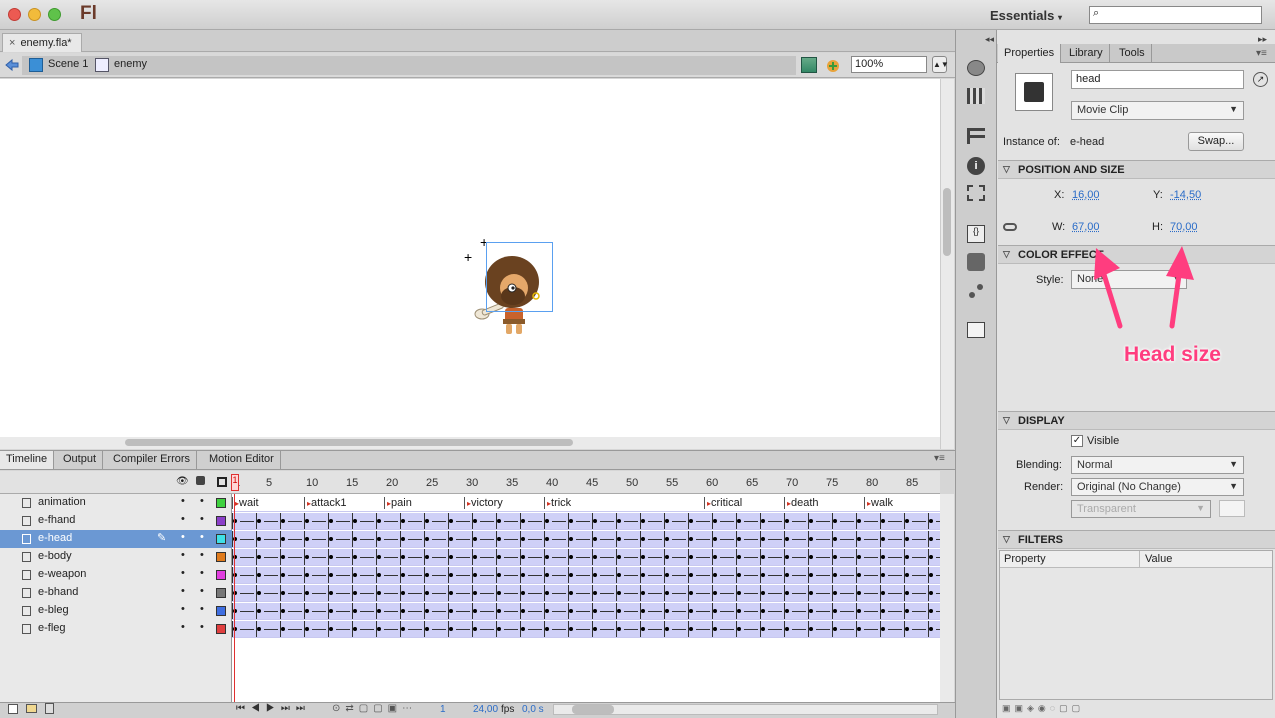 The height and width of the screenshot is (718, 1275). I want to click on align-icon, so click(976, 136).